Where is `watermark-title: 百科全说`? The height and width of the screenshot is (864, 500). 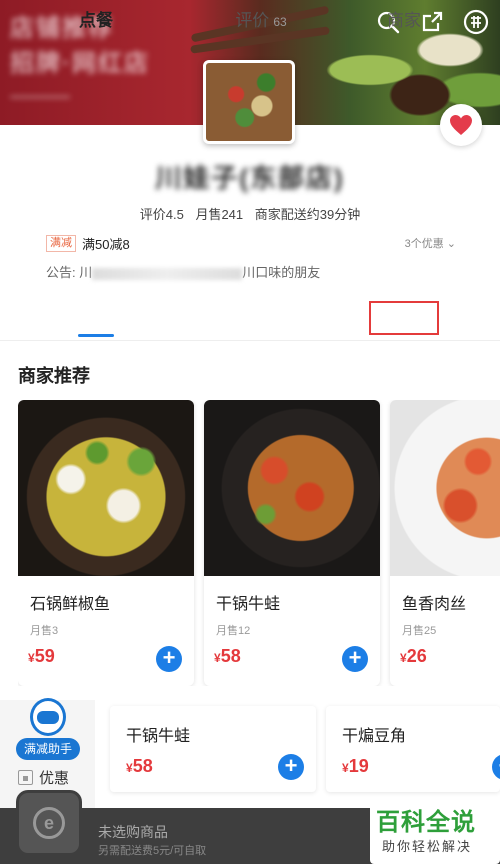 watermark-title: 百科全说 is located at coordinates (426, 822).